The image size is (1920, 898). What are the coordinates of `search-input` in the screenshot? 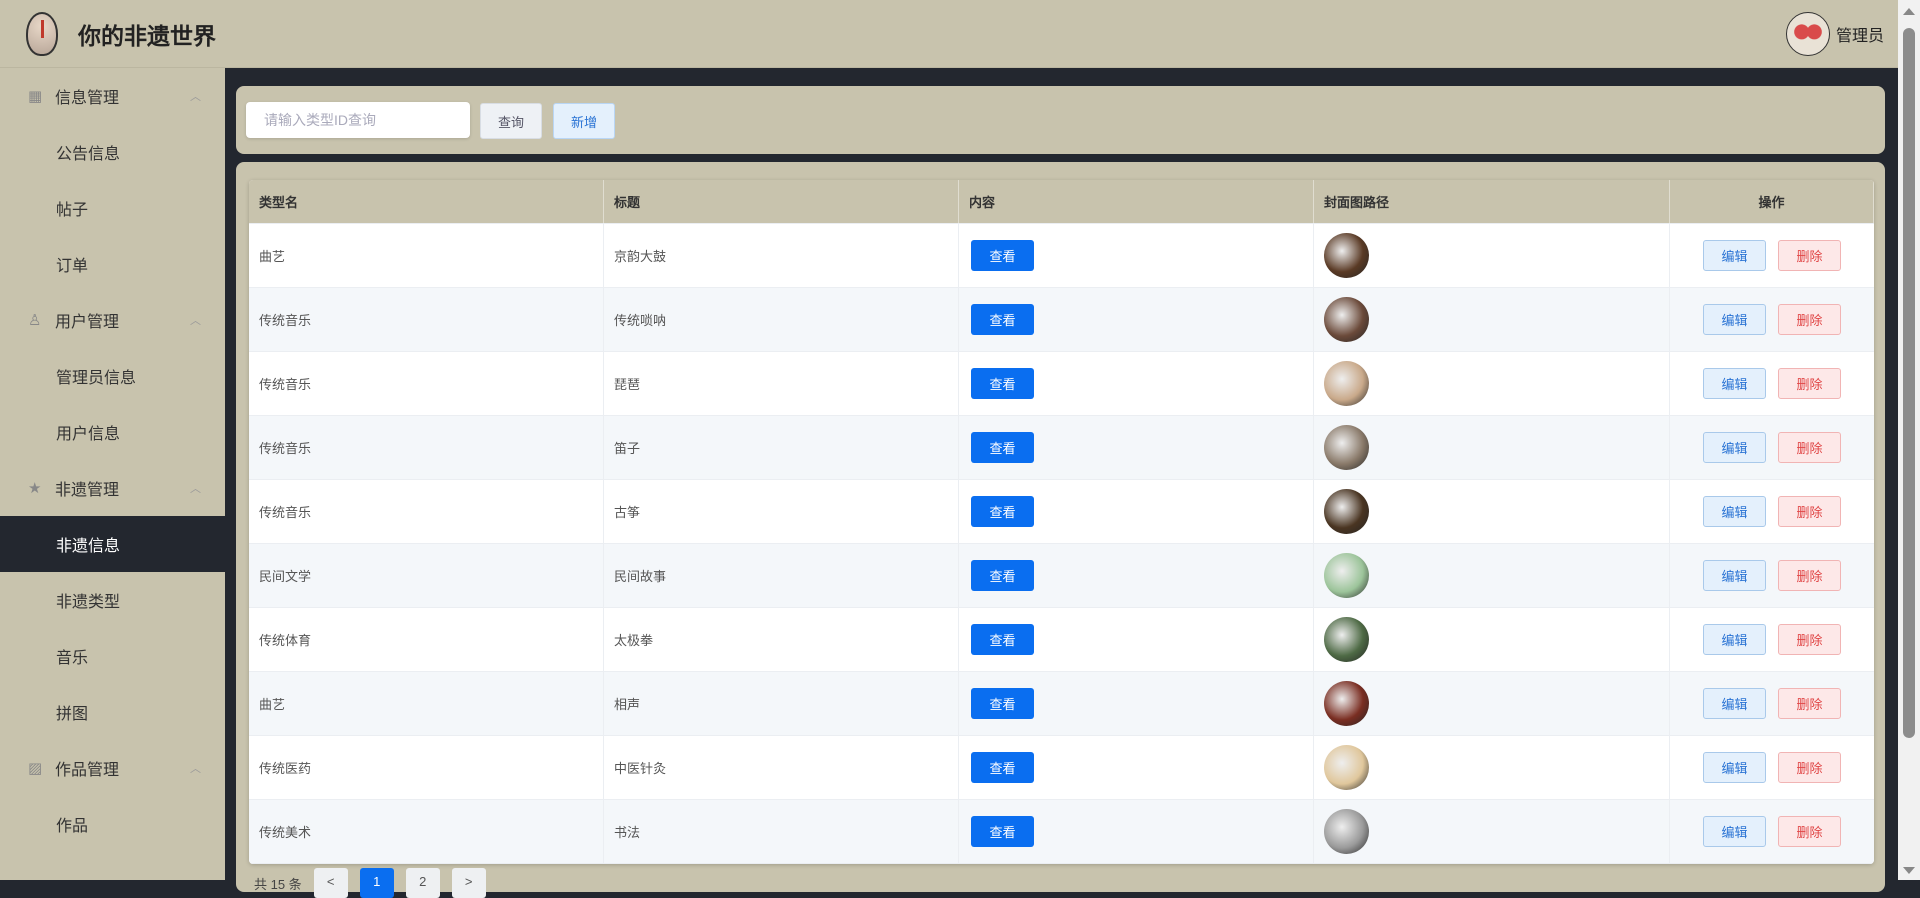 It's located at (358, 120).